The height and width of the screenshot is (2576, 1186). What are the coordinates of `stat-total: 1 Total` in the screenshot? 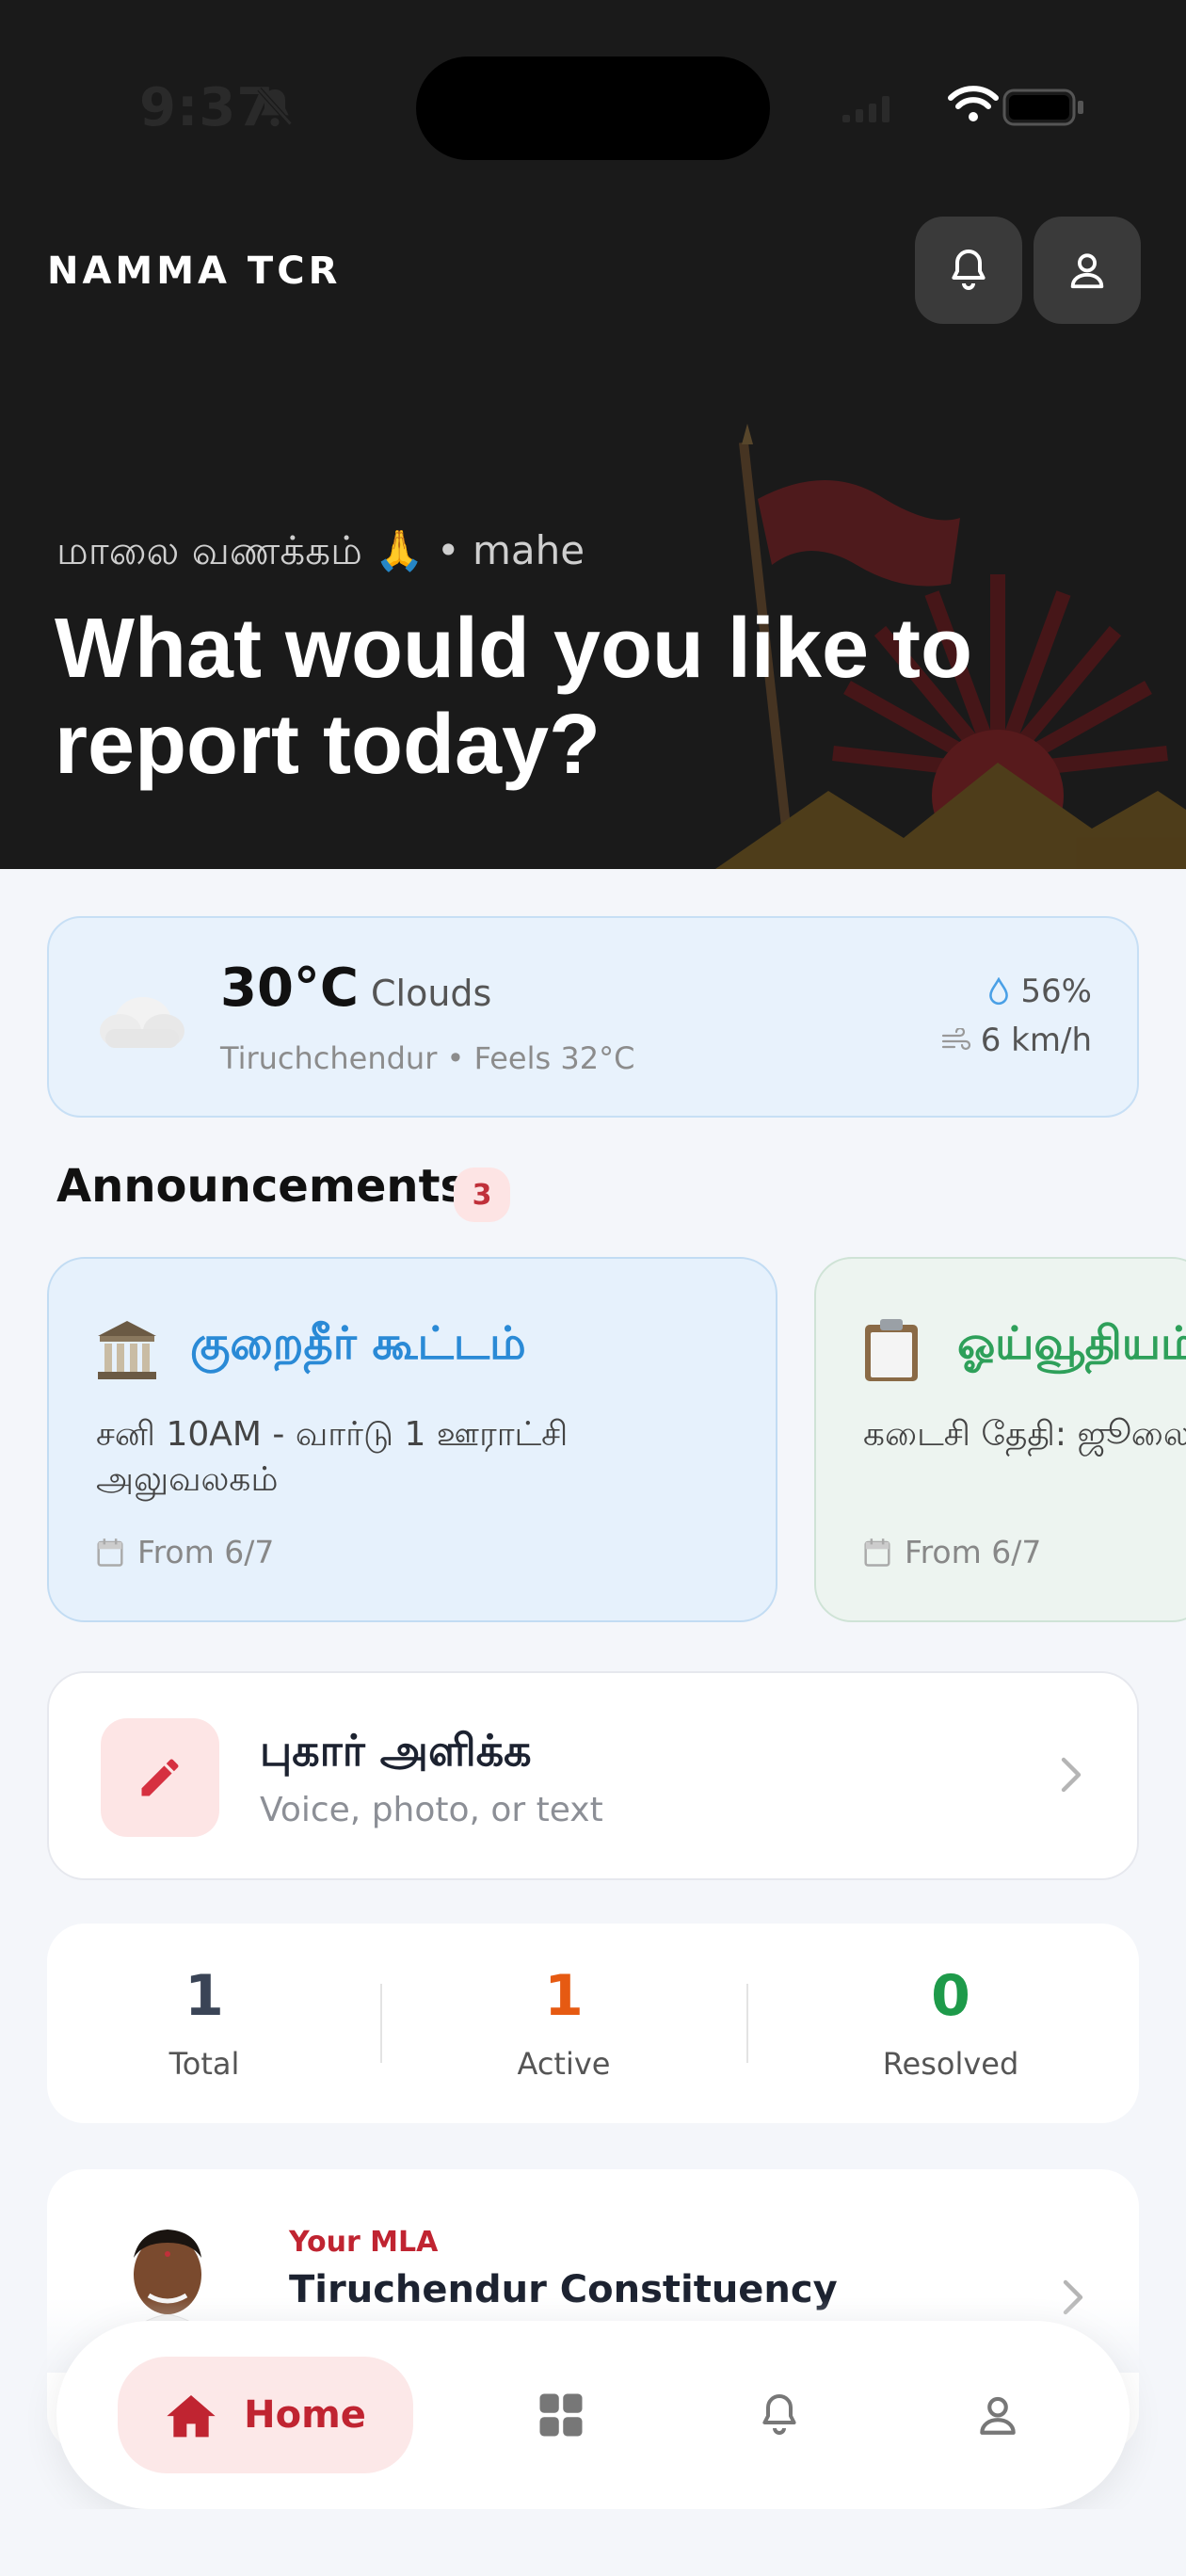 It's located at (204, 2022).